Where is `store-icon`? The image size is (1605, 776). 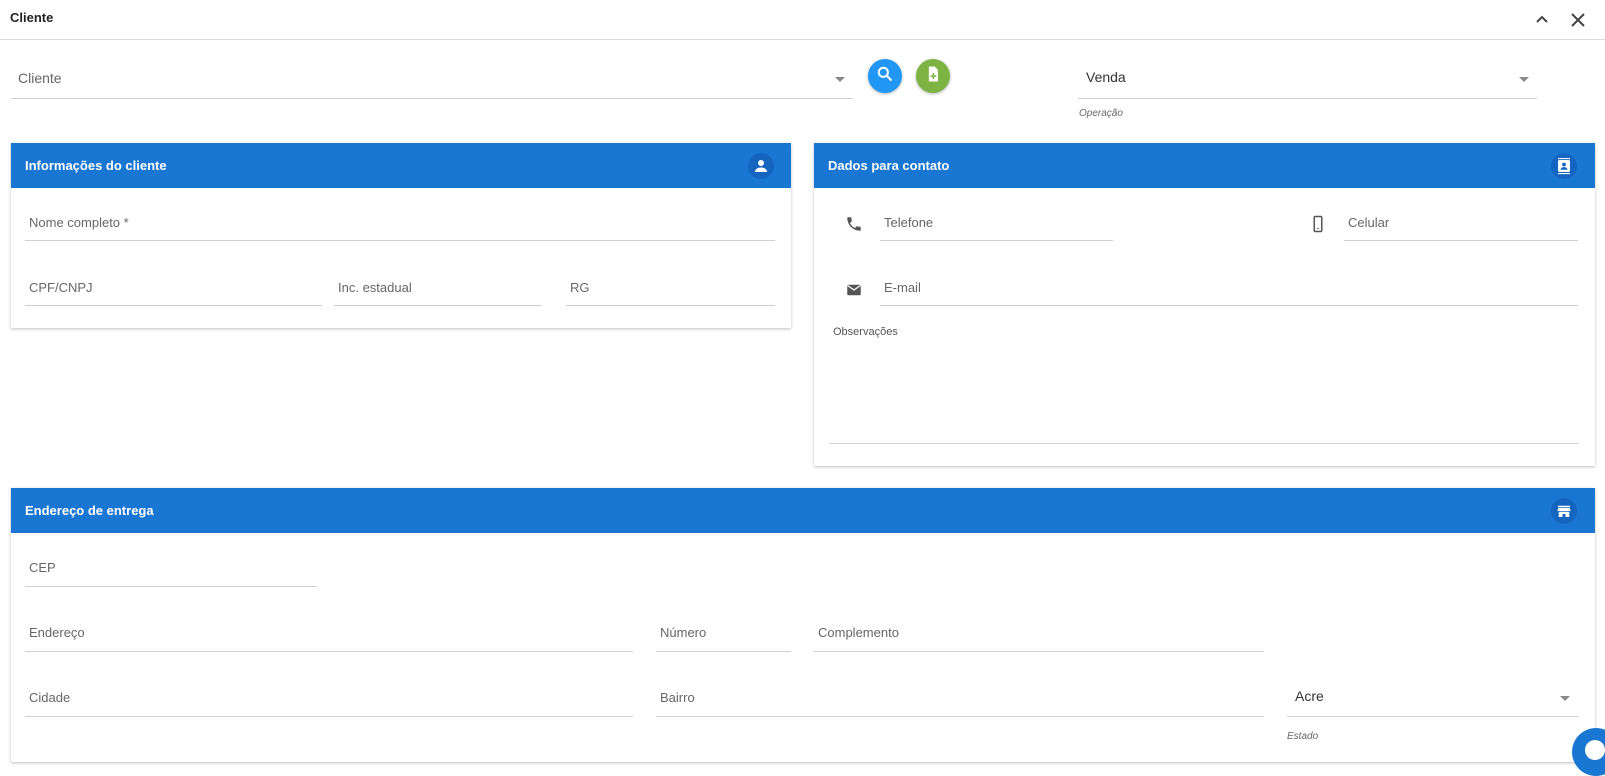 store-icon is located at coordinates (1564, 511).